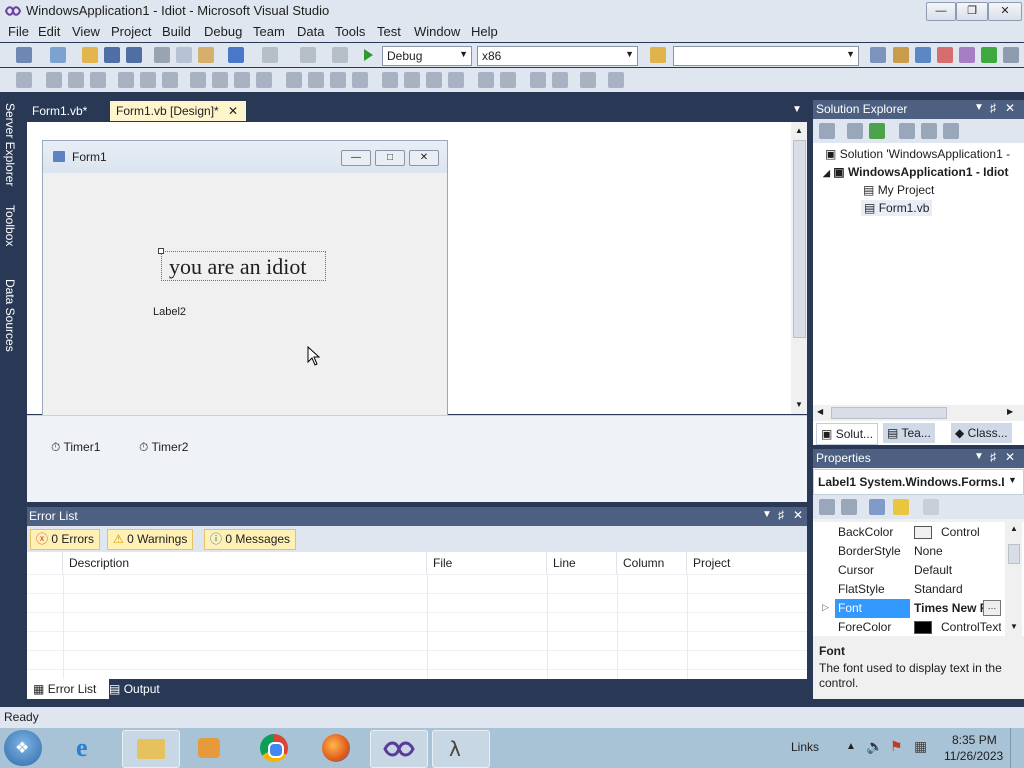  Describe the element at coordinates (68, 689) in the screenshot. I see `tab-error-list: ▦ Error List` at that location.